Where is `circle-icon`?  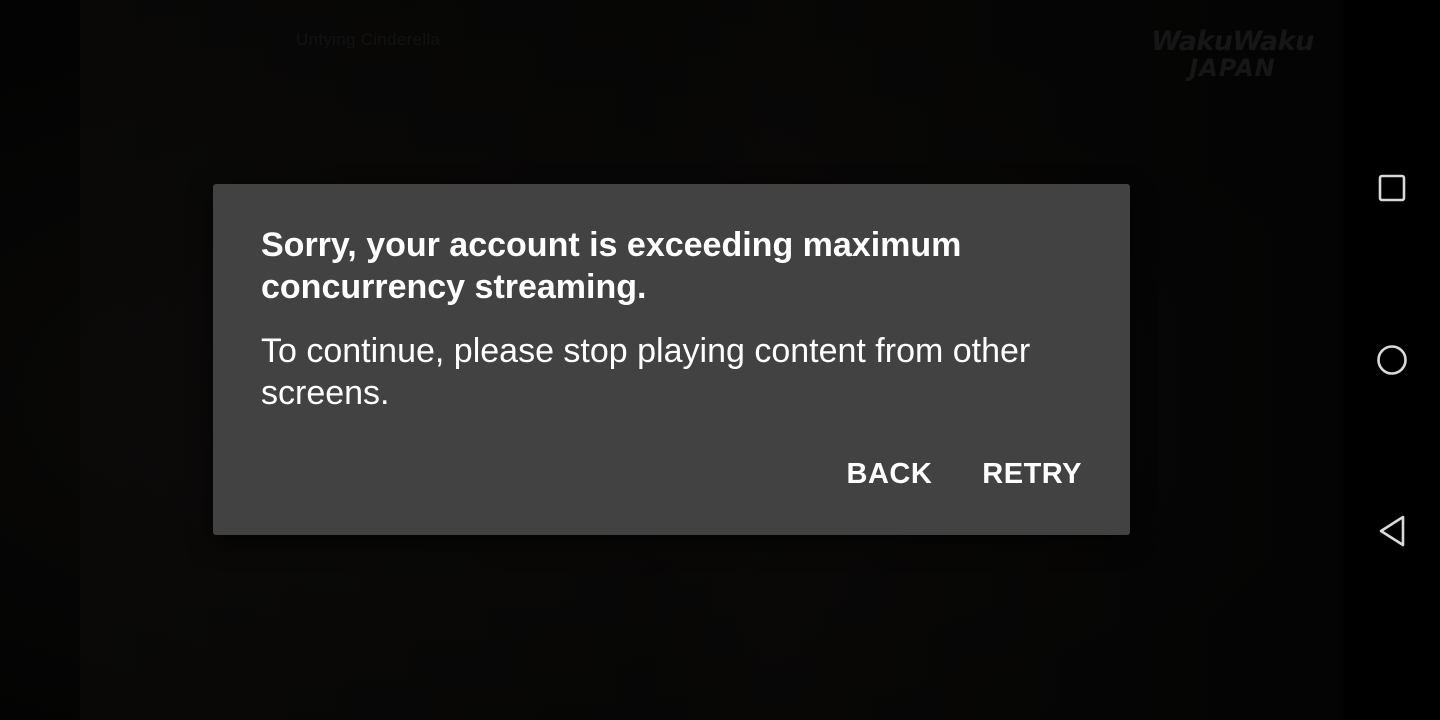
circle-icon is located at coordinates (1392, 360).